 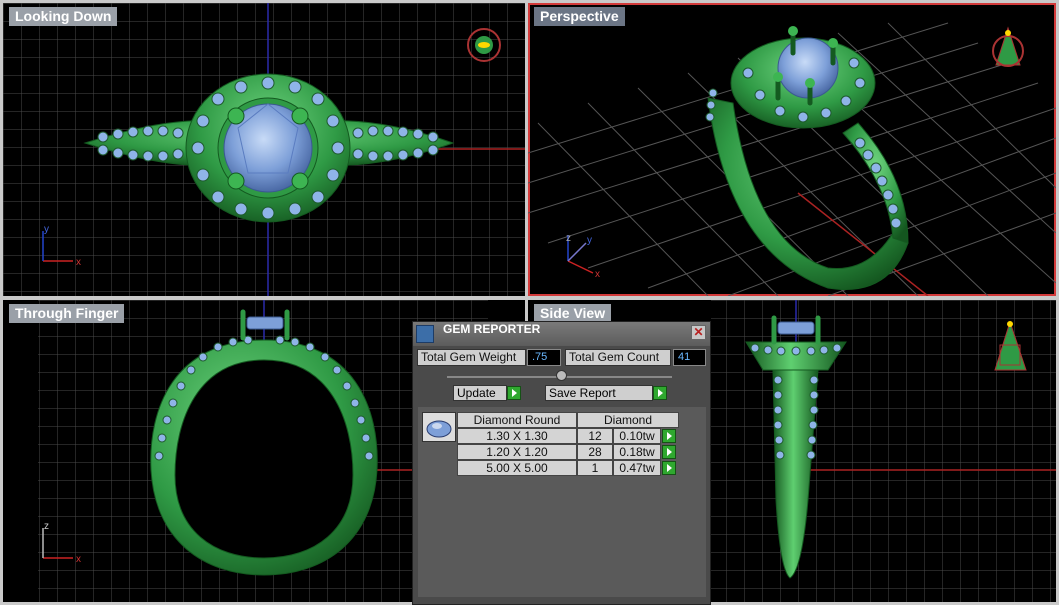 I want to click on gem-thumb-svg, so click(x=439, y=429).